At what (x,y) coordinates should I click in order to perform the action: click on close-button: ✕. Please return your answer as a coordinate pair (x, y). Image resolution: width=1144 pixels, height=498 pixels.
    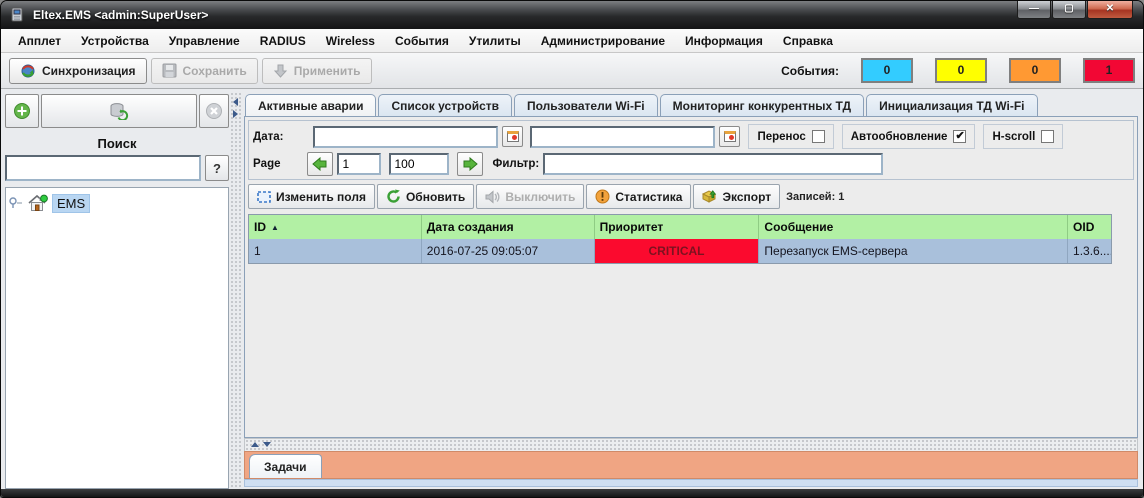
    Looking at the image, I should click on (1110, 10).